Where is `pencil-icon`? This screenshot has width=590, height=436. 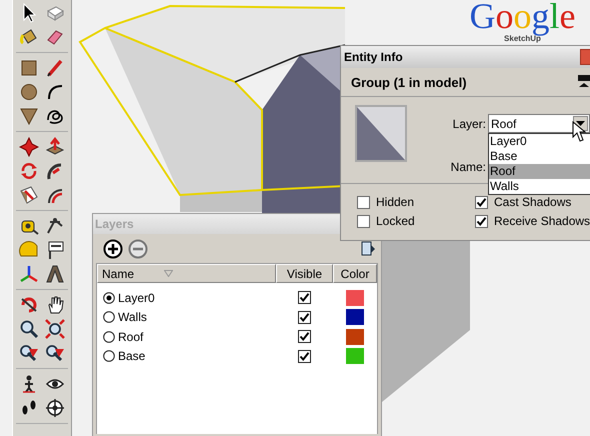 pencil-icon is located at coordinates (55, 68).